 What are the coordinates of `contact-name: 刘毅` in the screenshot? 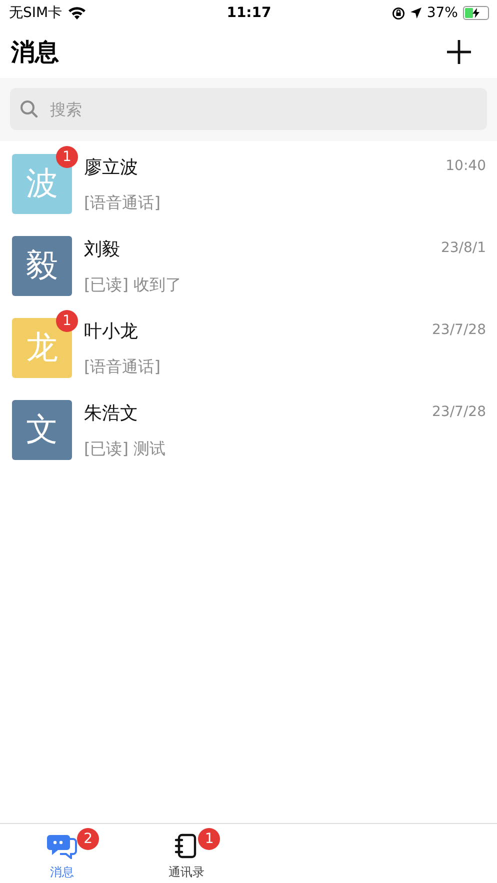 It's located at (102, 249).